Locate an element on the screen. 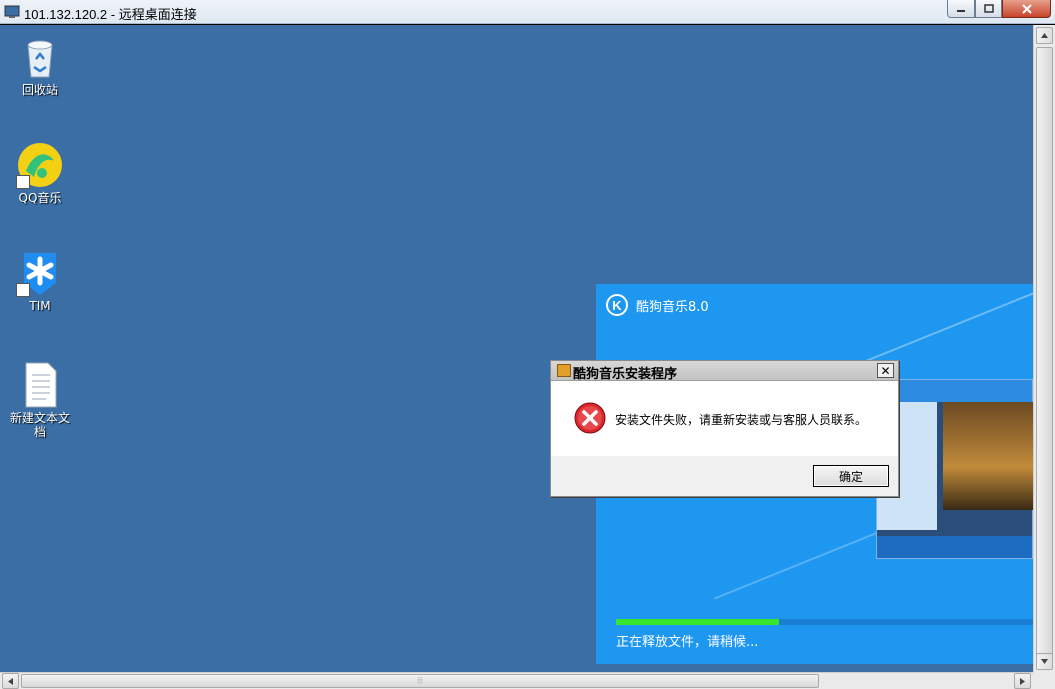 Image resolution: width=1055 pixels, height=689 pixels. close-button is located at coordinates (1026, 9).